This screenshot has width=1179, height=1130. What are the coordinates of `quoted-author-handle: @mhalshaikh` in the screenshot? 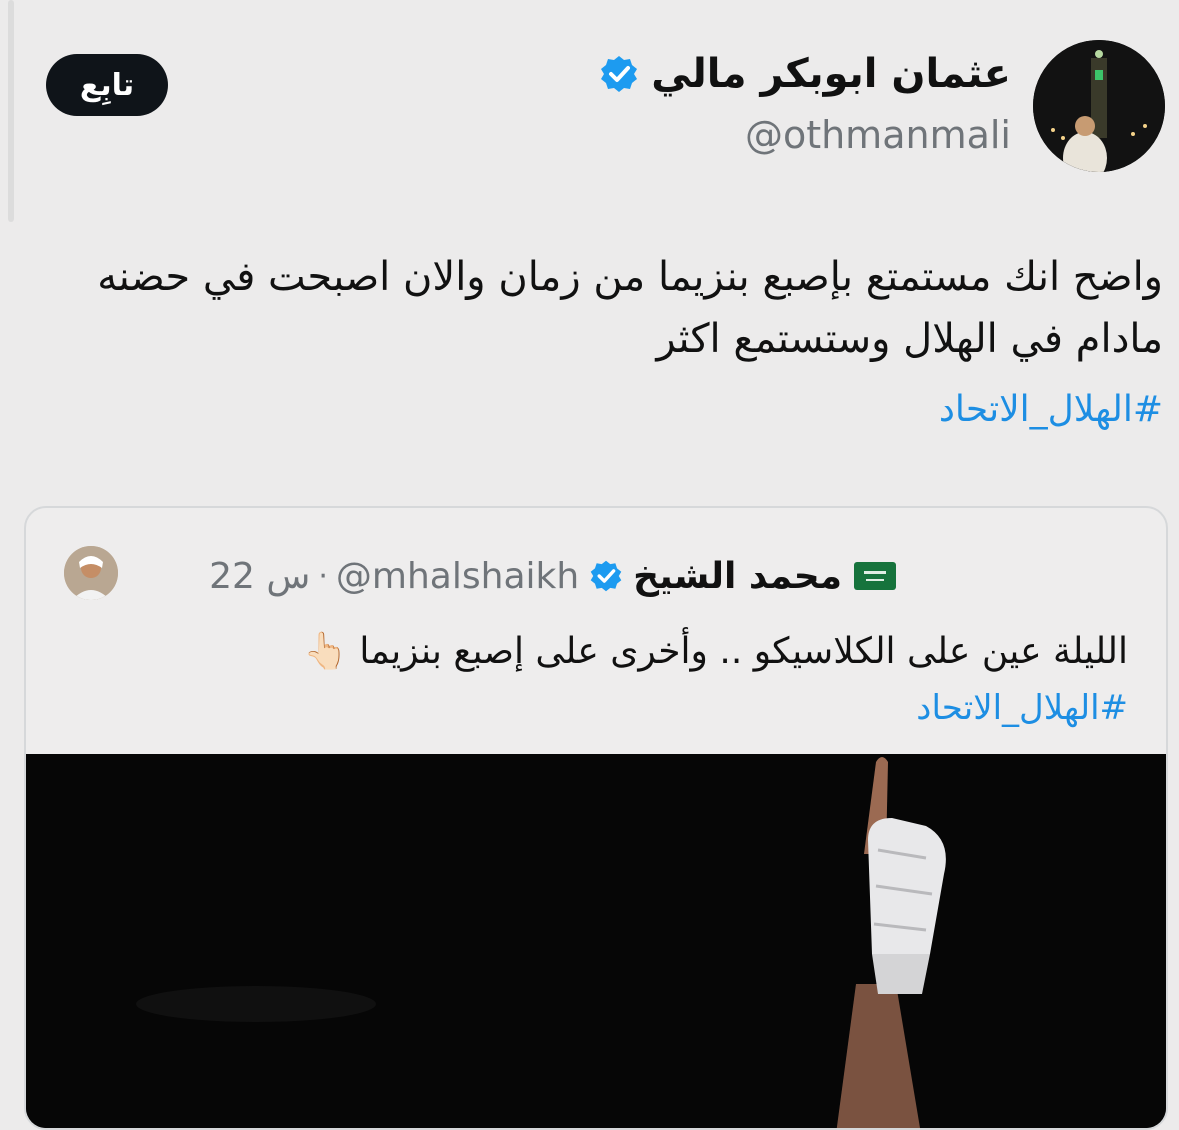 It's located at (457, 576).